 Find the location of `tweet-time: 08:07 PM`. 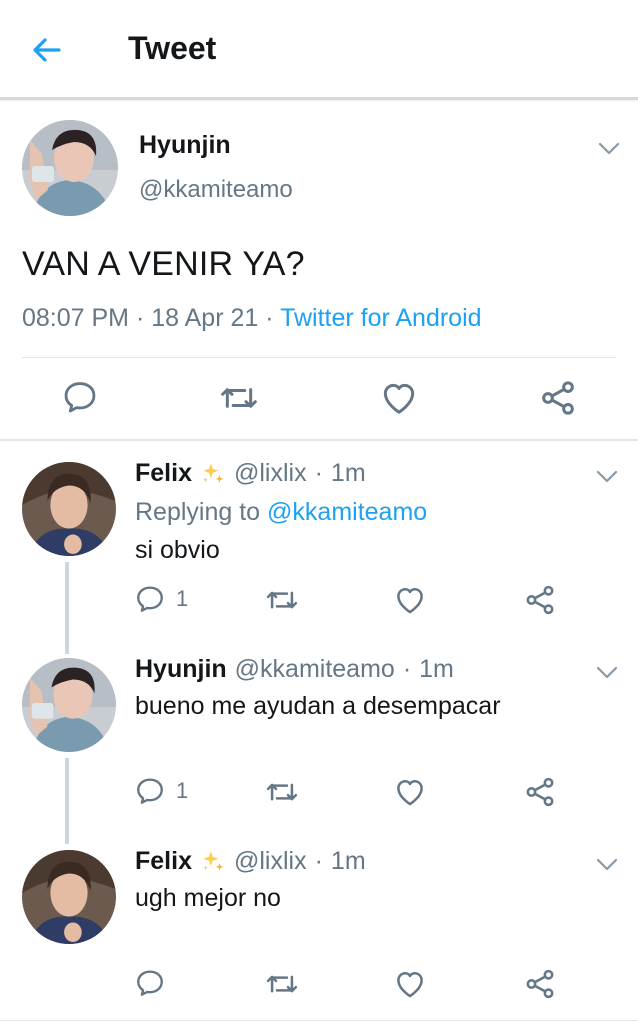

tweet-time: 08:07 PM is located at coordinates (76, 318).